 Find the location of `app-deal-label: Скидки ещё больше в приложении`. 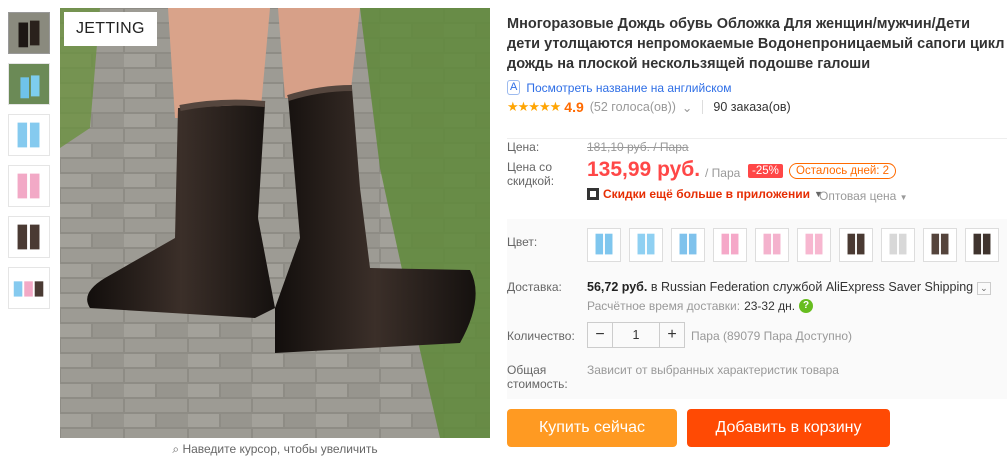

app-deal-label: Скидки ещё больше в приложении is located at coordinates (706, 194).